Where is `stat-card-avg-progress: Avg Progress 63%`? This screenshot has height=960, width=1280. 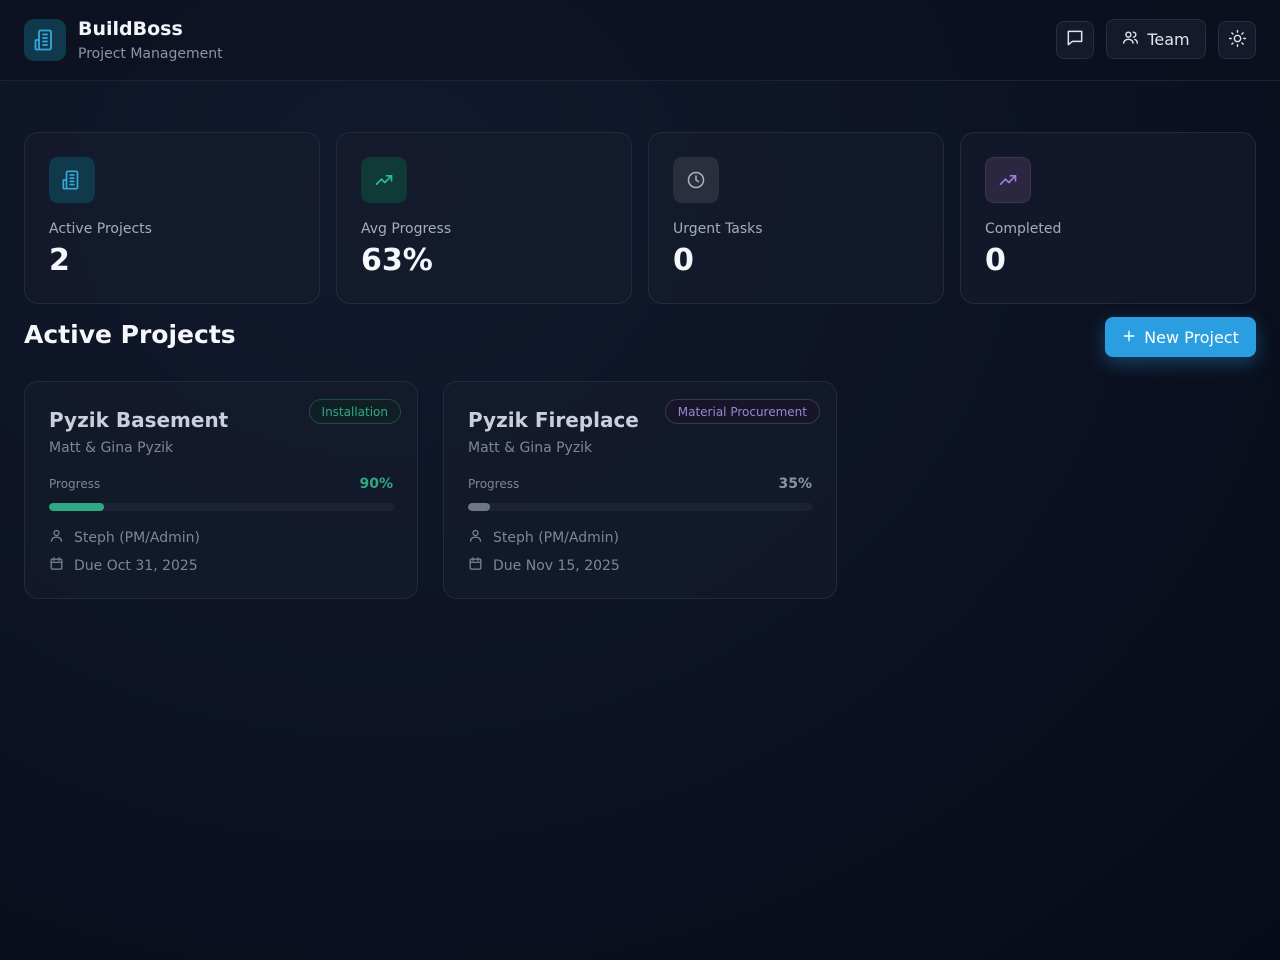
stat-card-avg-progress: Avg Progress 63% is located at coordinates (484, 218).